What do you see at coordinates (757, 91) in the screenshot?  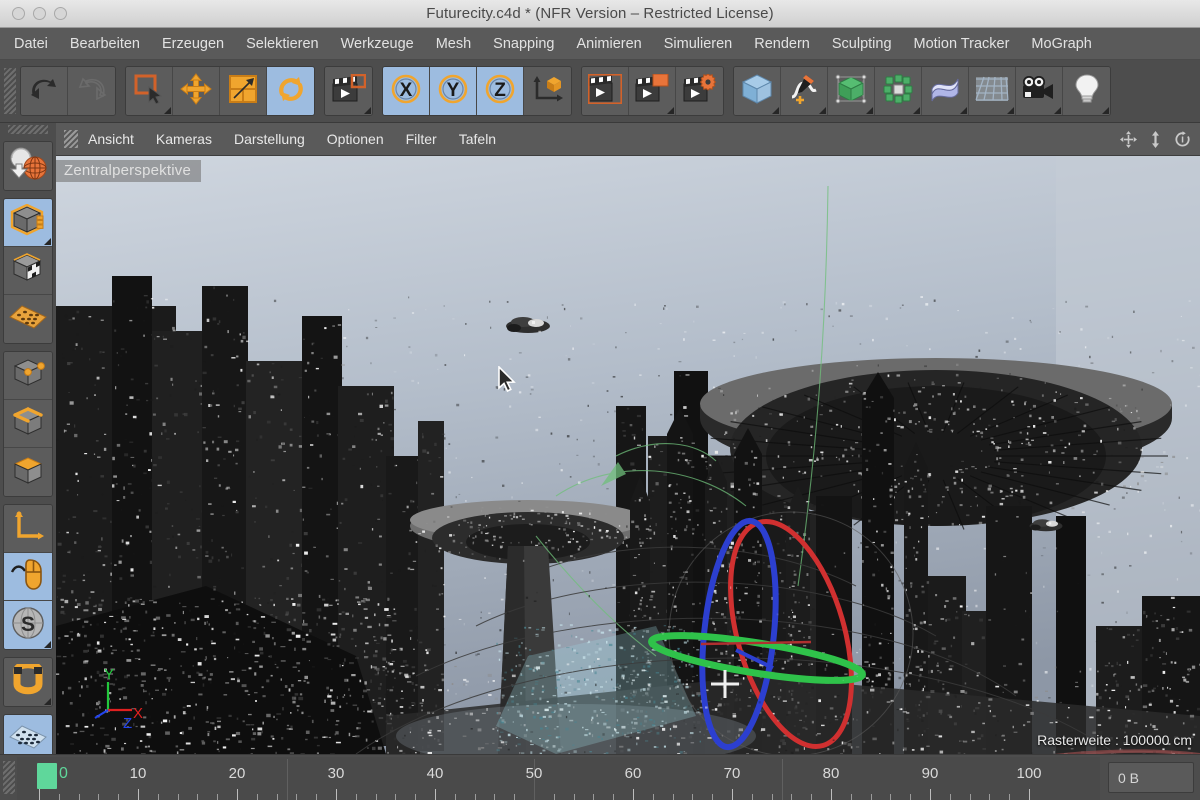 I see `primitive-cube-button` at bounding box center [757, 91].